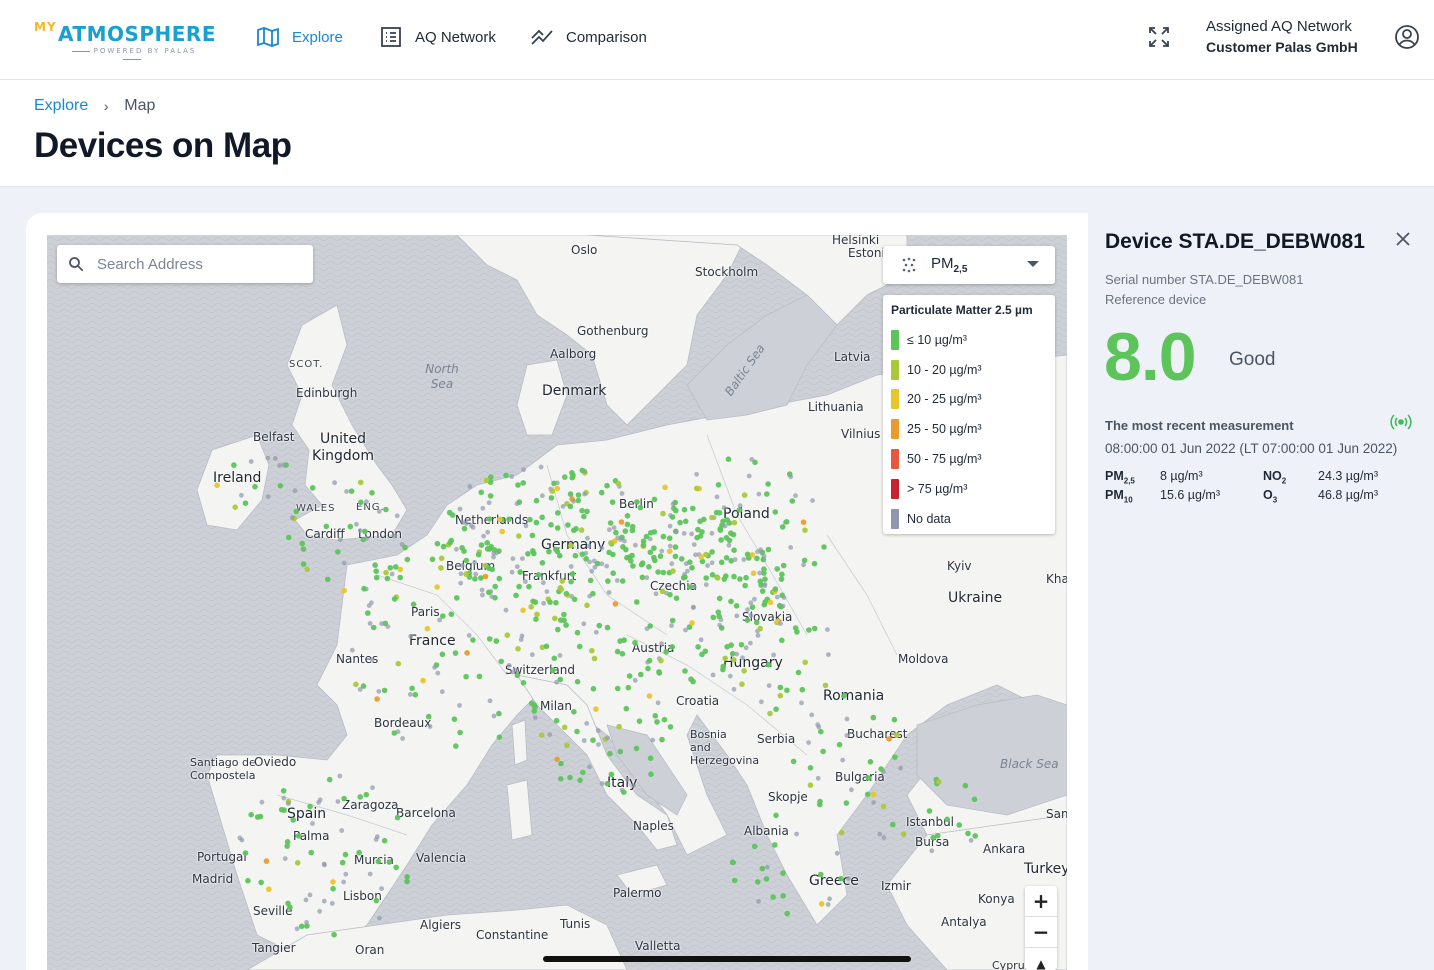  Describe the element at coordinates (197, 264) in the screenshot. I see `search-input` at that location.